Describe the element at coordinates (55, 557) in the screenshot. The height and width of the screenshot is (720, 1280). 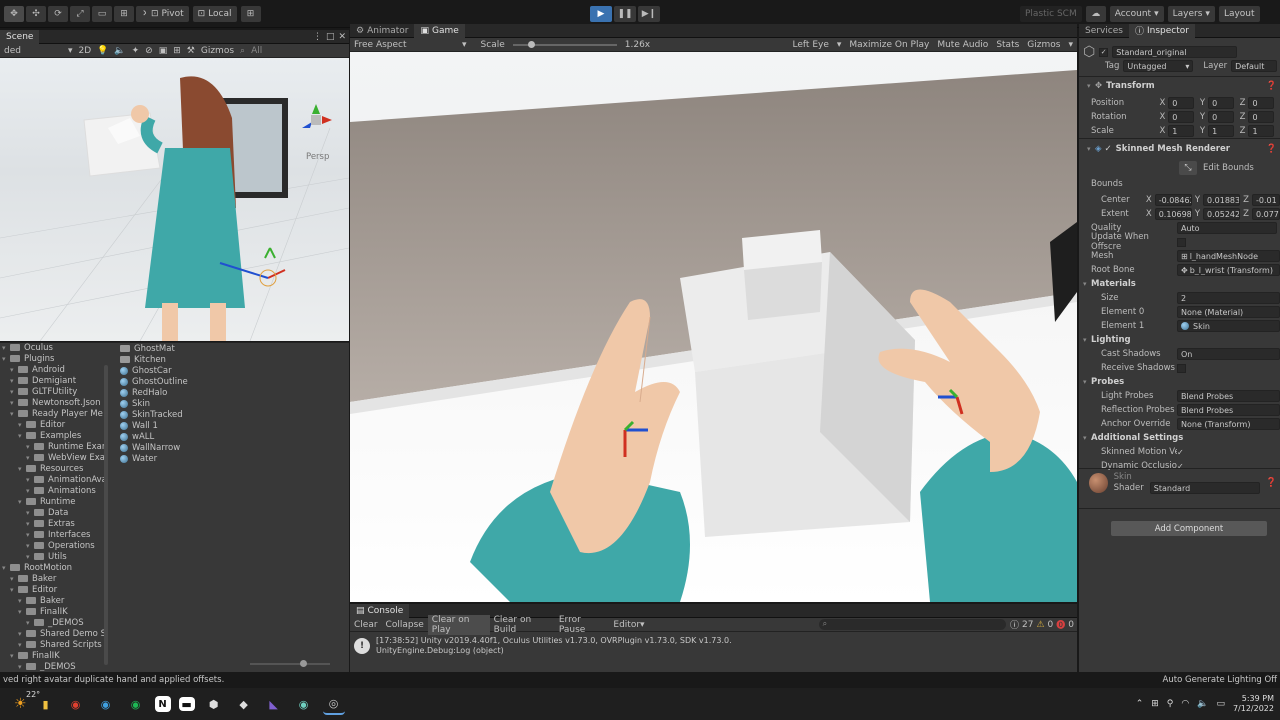
I see `folder-tree-item: ▾ Utils` at that location.